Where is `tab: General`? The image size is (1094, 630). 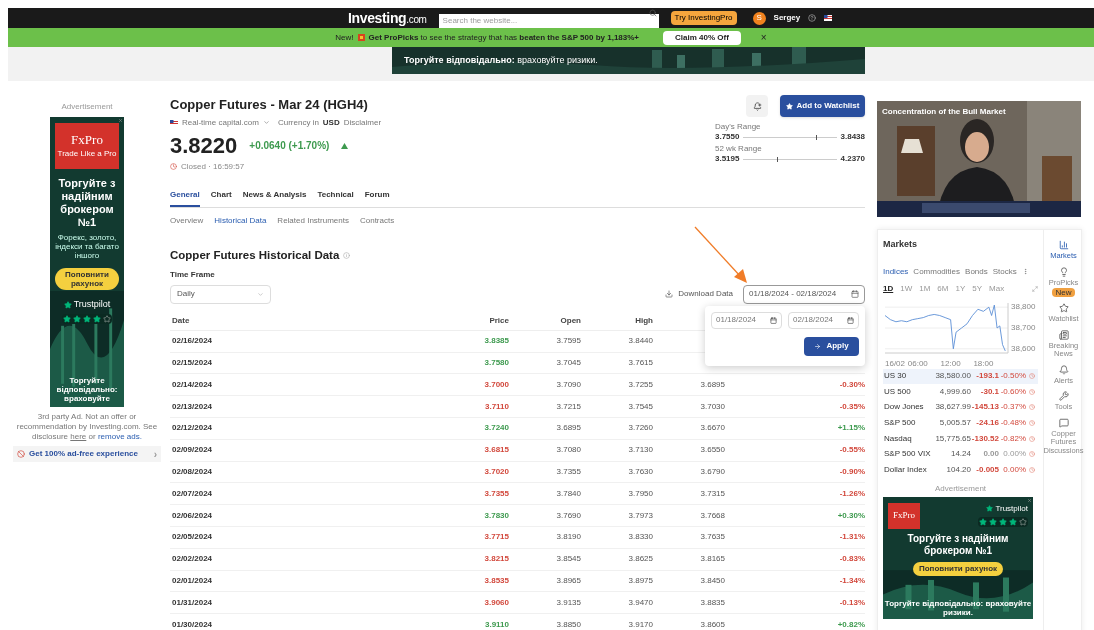 tab: General is located at coordinates (185, 197).